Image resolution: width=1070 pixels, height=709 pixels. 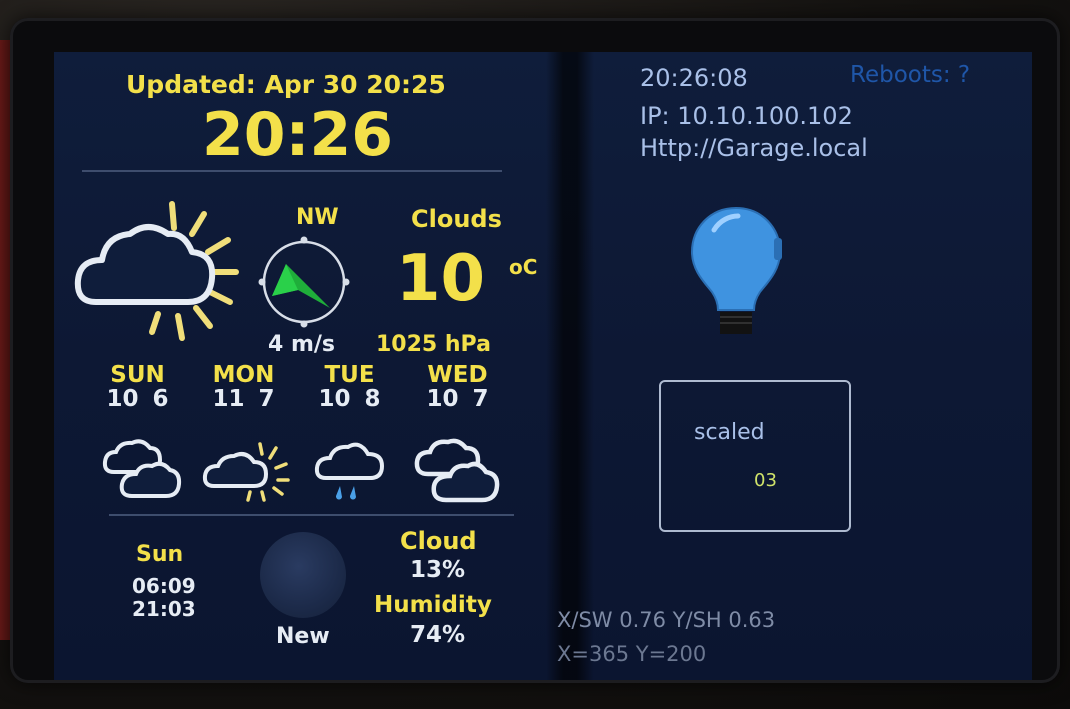 What do you see at coordinates (433, 344) in the screenshot?
I see `pressure-value: 1025 hPa` at bounding box center [433, 344].